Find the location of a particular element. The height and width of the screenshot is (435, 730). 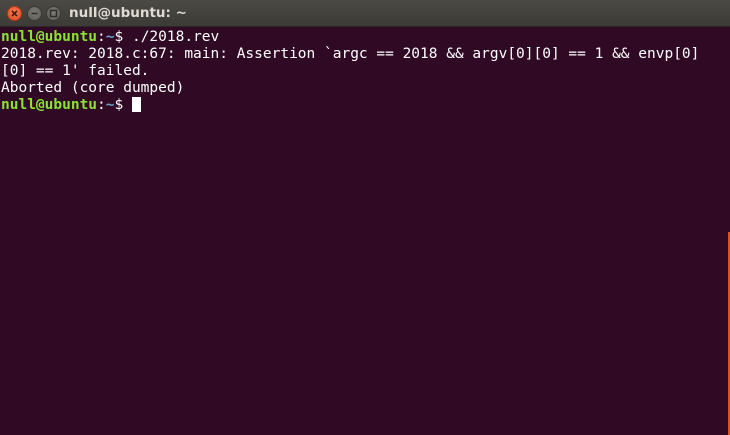

minimize-button is located at coordinates (34, 13).